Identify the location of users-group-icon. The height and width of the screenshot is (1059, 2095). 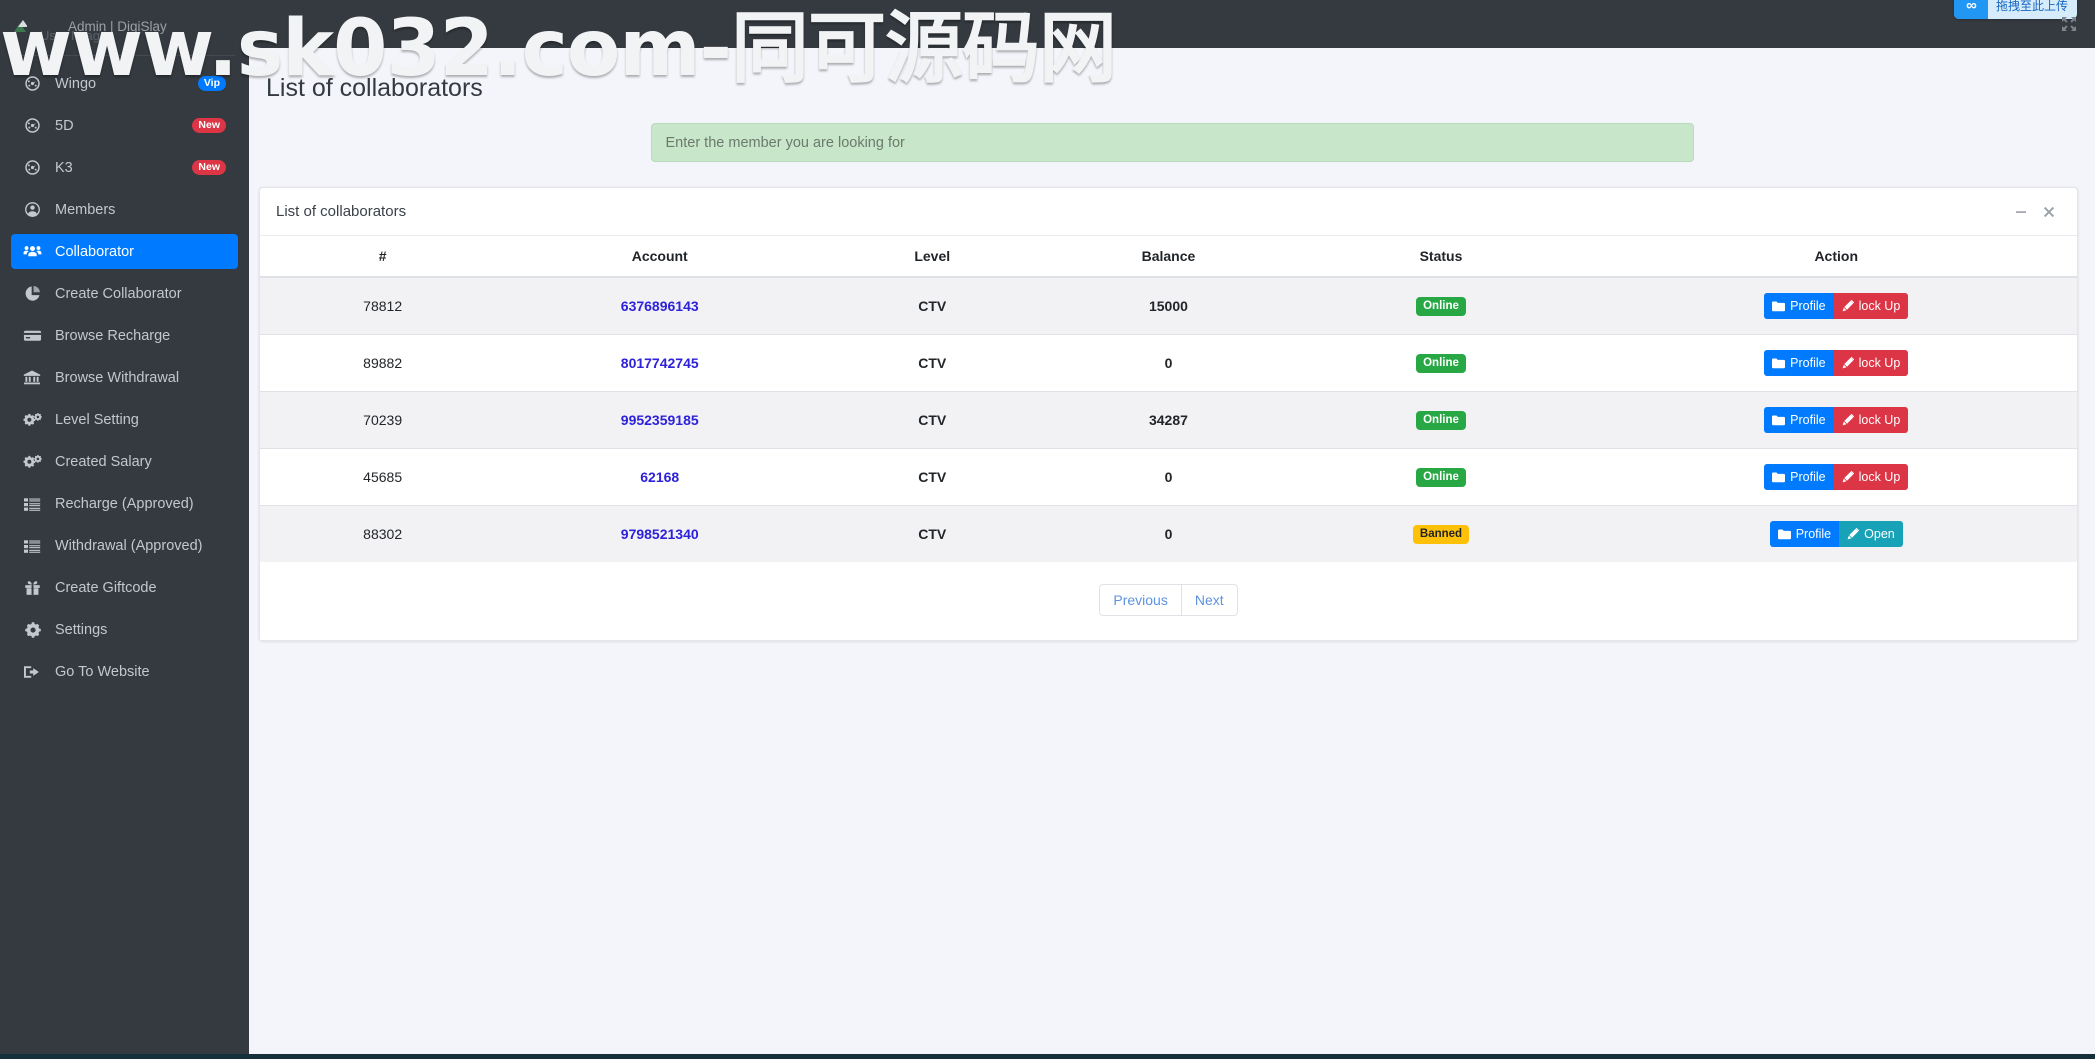
(32, 252).